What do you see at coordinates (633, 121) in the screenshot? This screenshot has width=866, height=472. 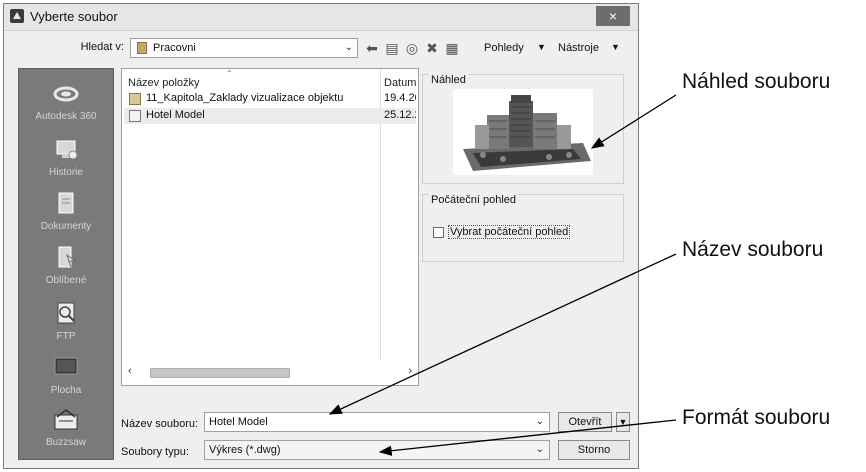 I see `preview-arrow` at bounding box center [633, 121].